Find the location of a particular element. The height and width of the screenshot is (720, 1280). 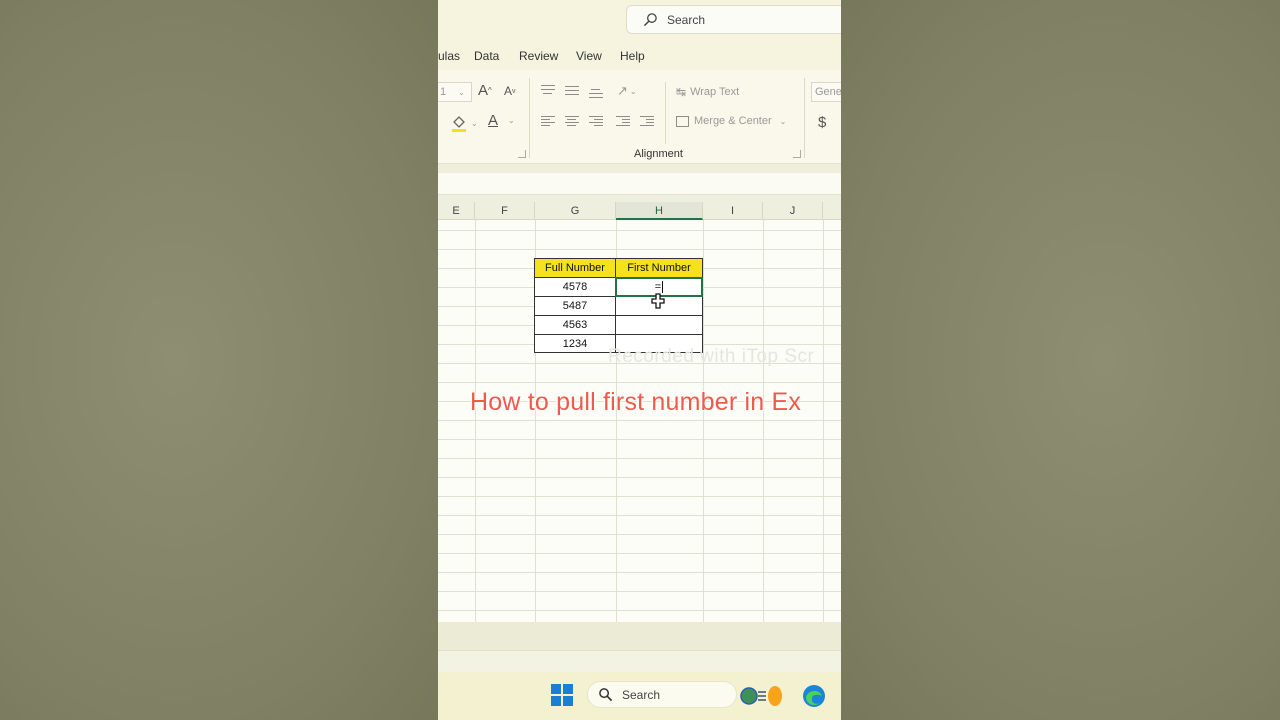

video-overlay-title: How to pull first number in Ex is located at coordinates (636, 402).